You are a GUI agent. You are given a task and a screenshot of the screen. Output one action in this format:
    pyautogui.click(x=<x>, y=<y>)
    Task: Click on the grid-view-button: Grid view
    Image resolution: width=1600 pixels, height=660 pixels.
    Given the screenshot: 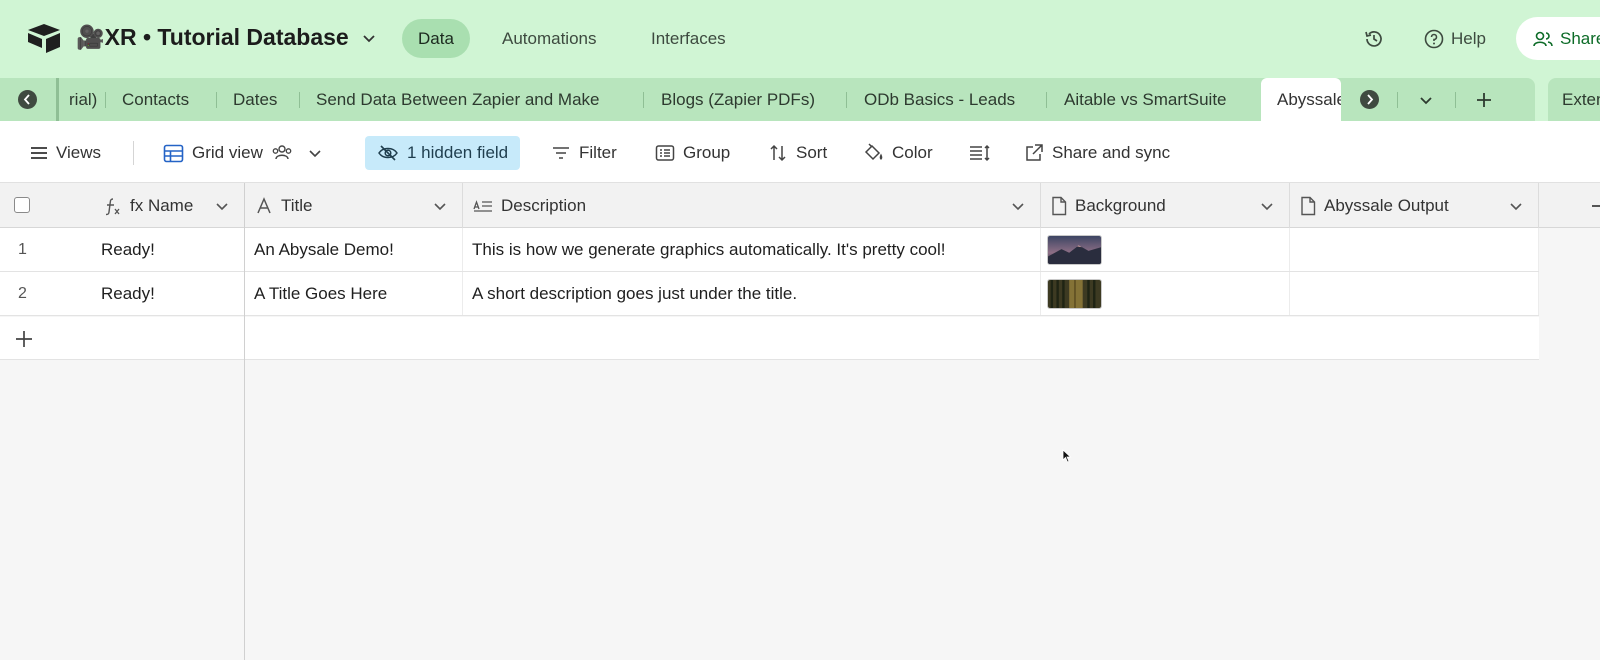 What is the action you would take?
    pyautogui.click(x=243, y=153)
    